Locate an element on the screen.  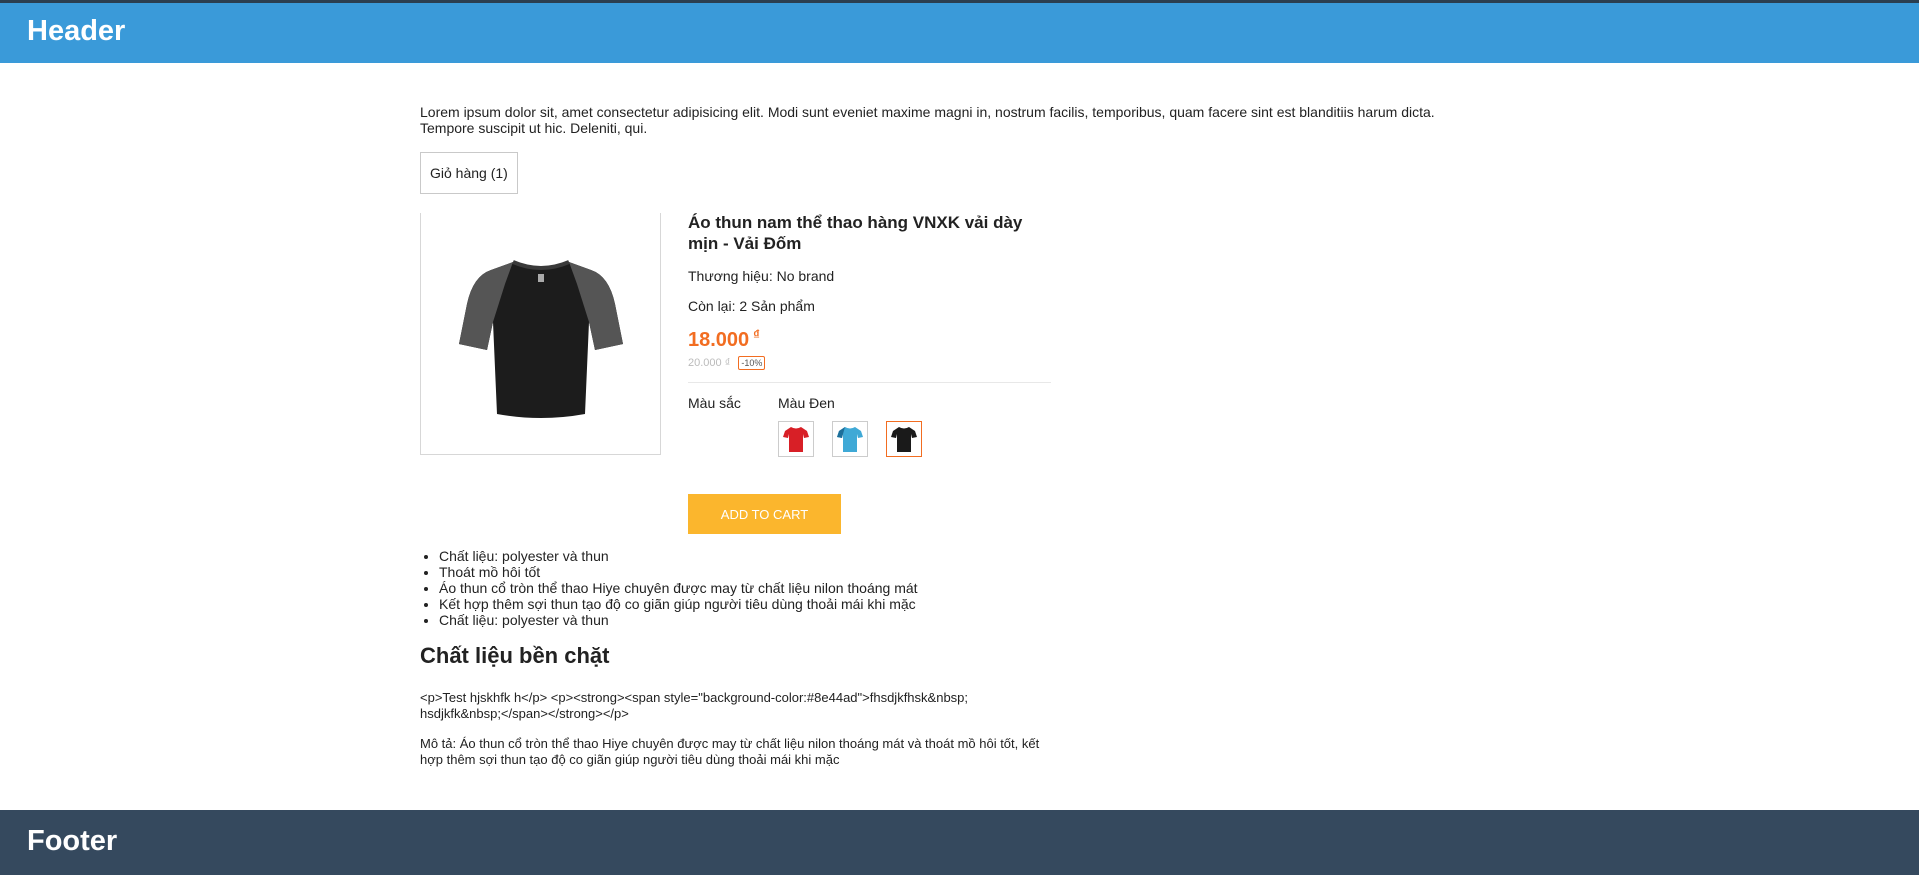
section-title: Chất liệu bền chặt is located at coordinates (515, 655).